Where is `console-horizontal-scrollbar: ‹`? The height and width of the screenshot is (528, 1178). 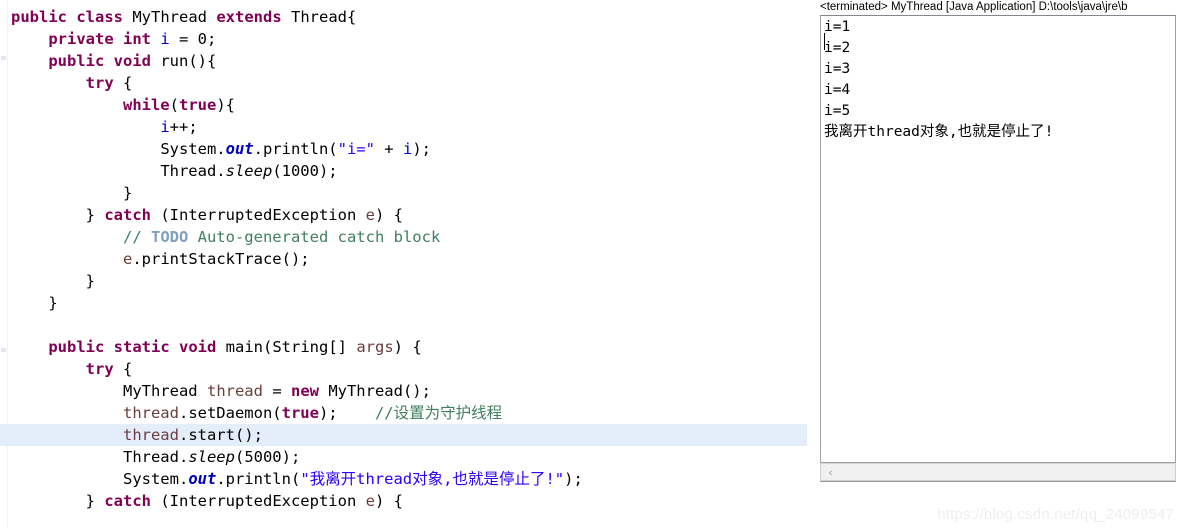
console-horizontal-scrollbar: ‹ is located at coordinates (998, 472).